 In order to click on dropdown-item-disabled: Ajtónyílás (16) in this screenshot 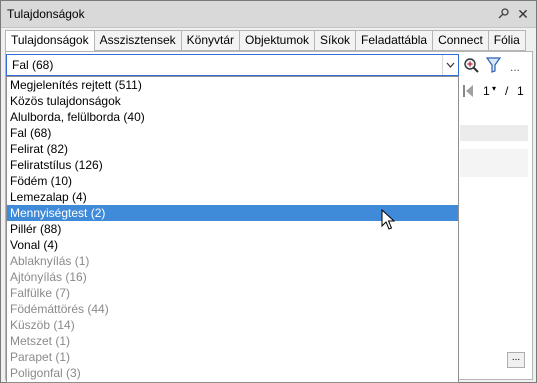, I will do `click(48, 277)`.